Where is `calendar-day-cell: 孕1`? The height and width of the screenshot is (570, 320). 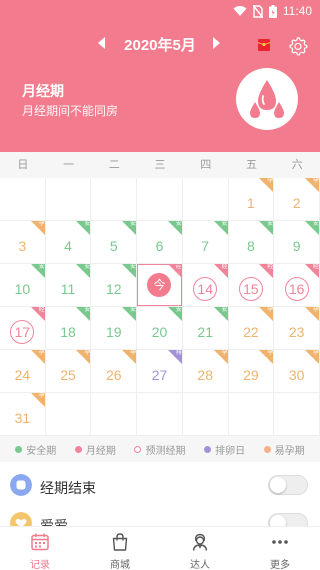 calendar-day-cell: 孕1 is located at coordinates (251, 199).